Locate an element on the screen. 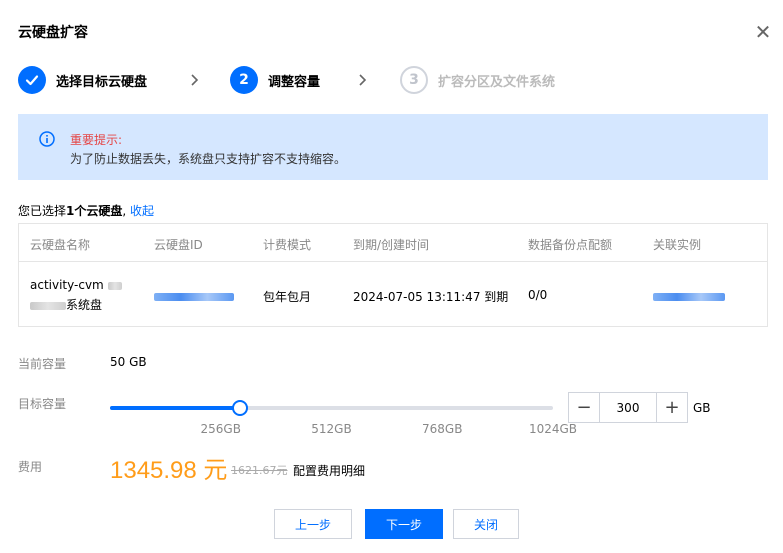 The image size is (783, 553). slider-tick-label: 1024GB is located at coordinates (553, 429).